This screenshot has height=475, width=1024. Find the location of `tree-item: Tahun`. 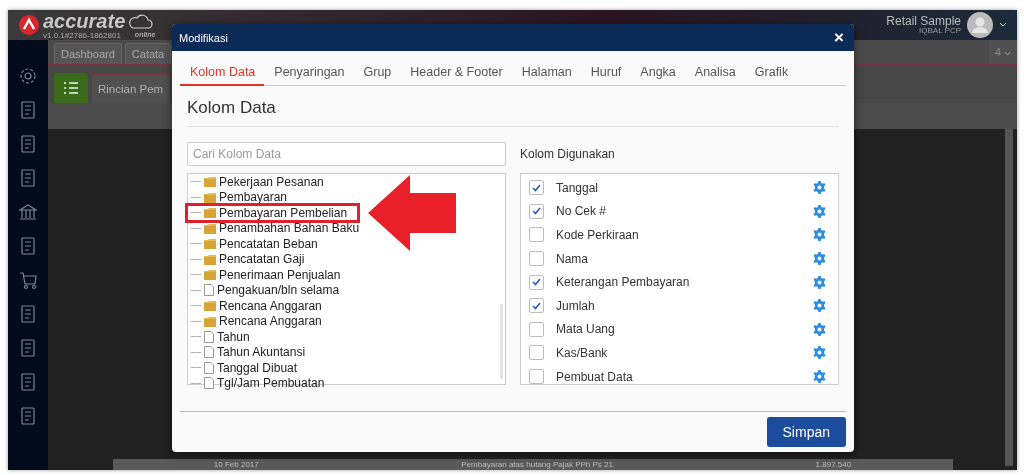

tree-item: Tahun is located at coordinates (233, 336).